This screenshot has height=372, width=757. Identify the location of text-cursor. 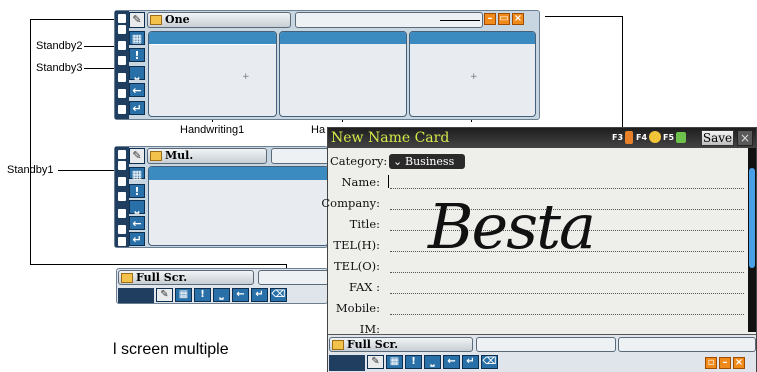
(388, 181).